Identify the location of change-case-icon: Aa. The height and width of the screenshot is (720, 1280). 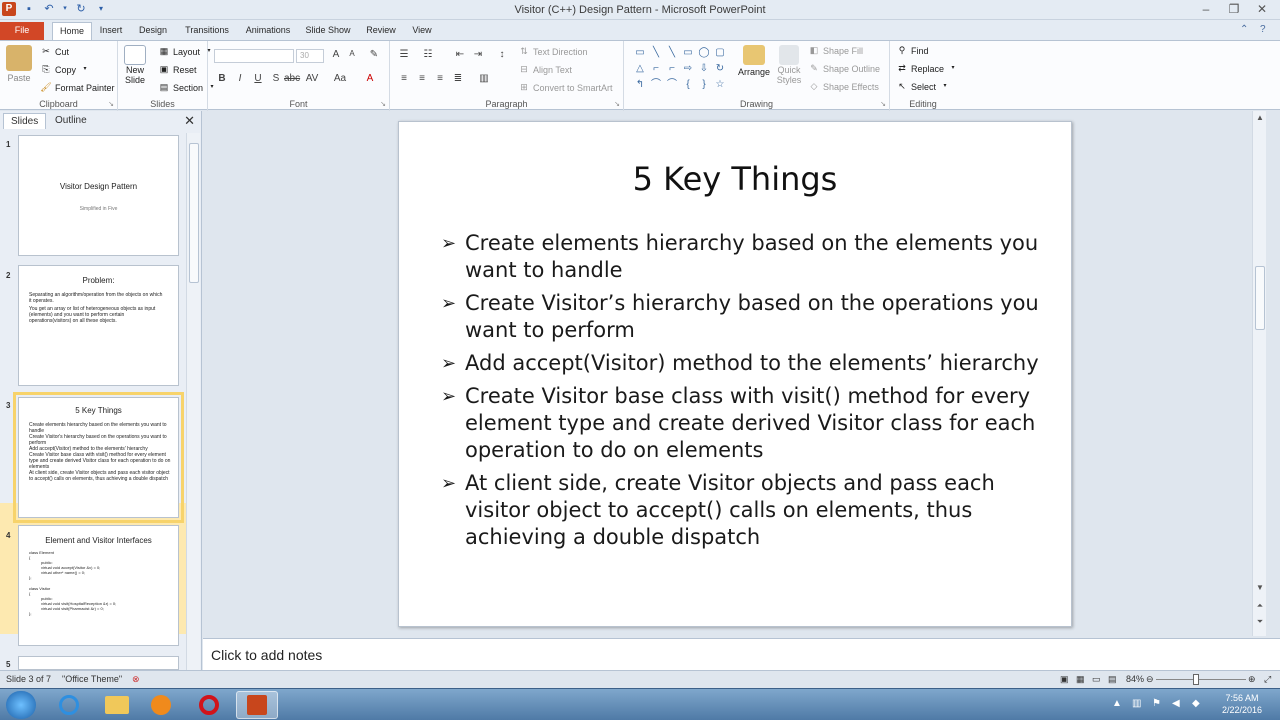
(340, 78).